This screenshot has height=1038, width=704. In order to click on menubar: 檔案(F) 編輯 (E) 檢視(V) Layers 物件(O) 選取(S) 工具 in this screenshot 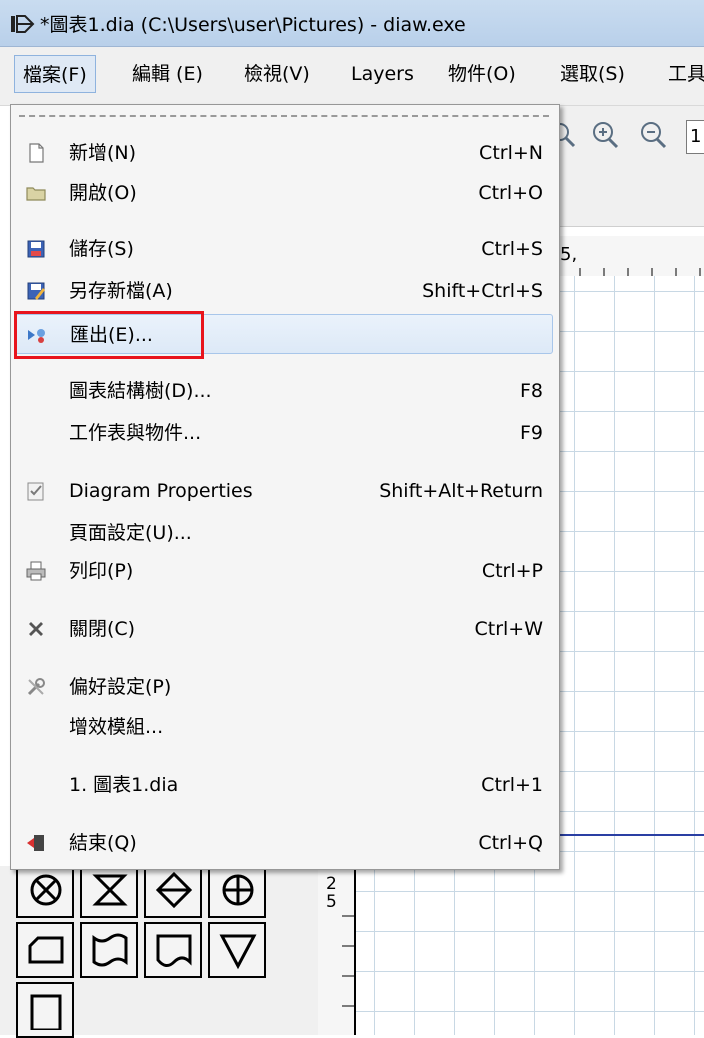, I will do `click(352, 76)`.